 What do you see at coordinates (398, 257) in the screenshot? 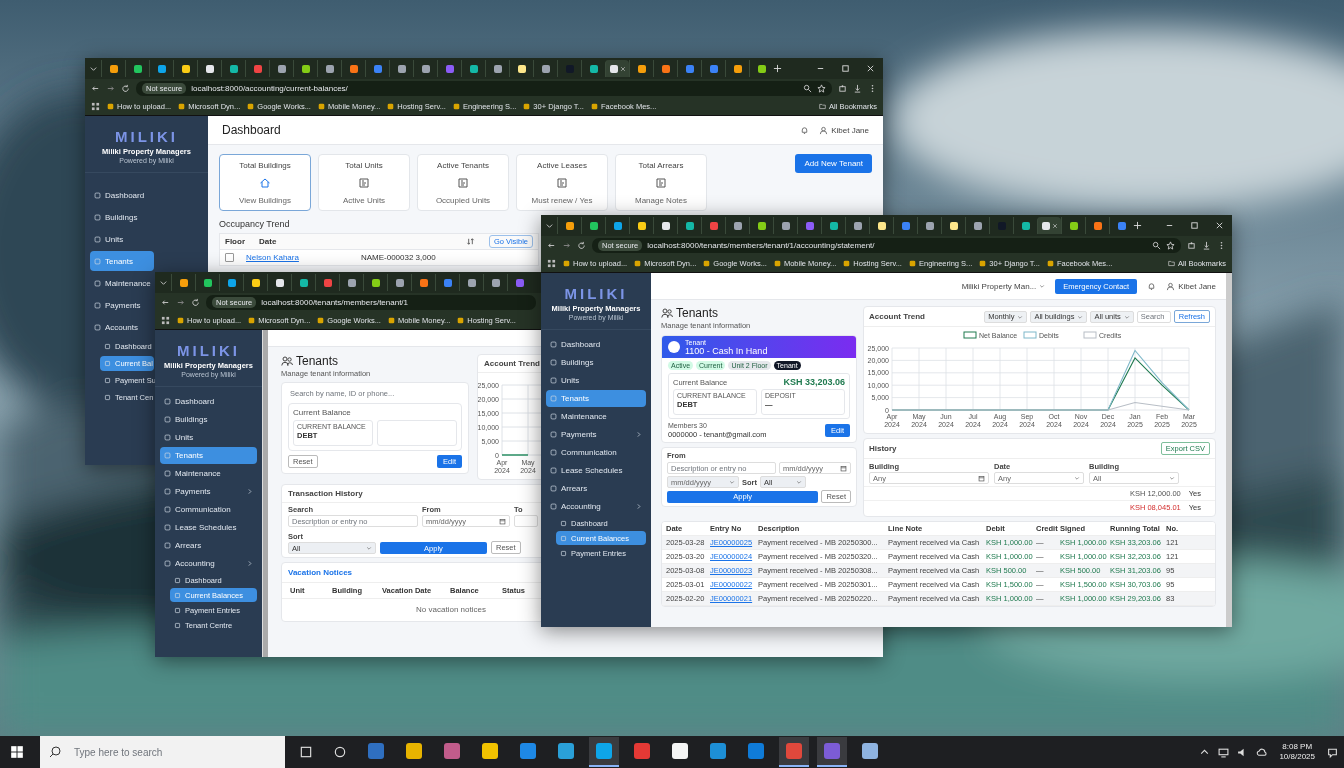
I see `table-cell: NAME-000032 3,000` at bounding box center [398, 257].